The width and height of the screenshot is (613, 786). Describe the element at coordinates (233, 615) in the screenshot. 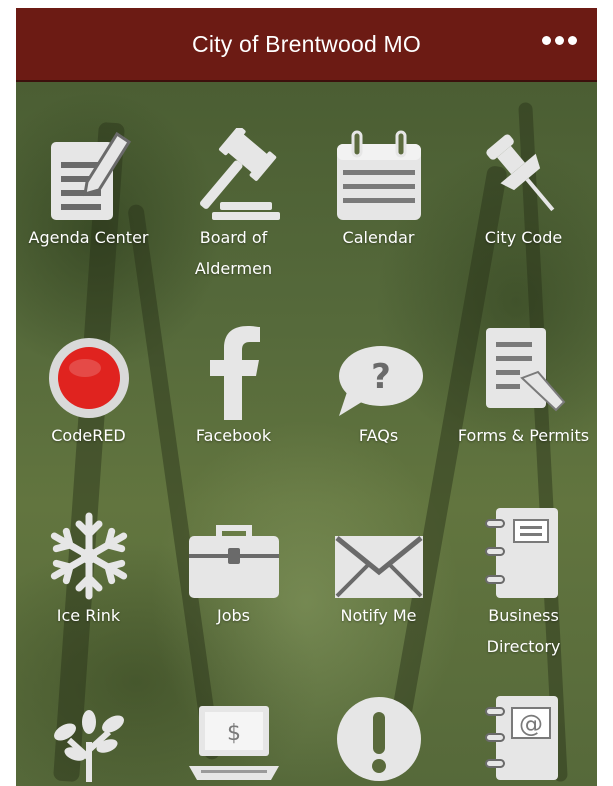

I see `tile-label: Jobs` at that location.